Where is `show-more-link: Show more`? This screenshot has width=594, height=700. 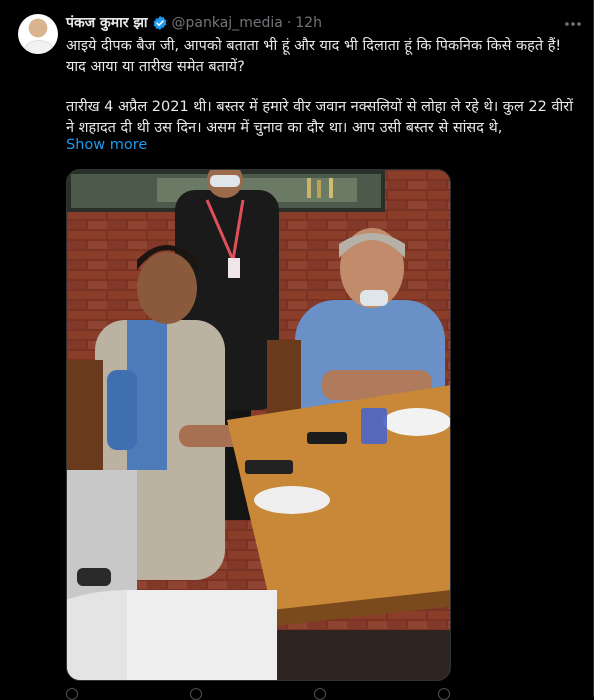
show-more-link: Show more is located at coordinates (106, 145).